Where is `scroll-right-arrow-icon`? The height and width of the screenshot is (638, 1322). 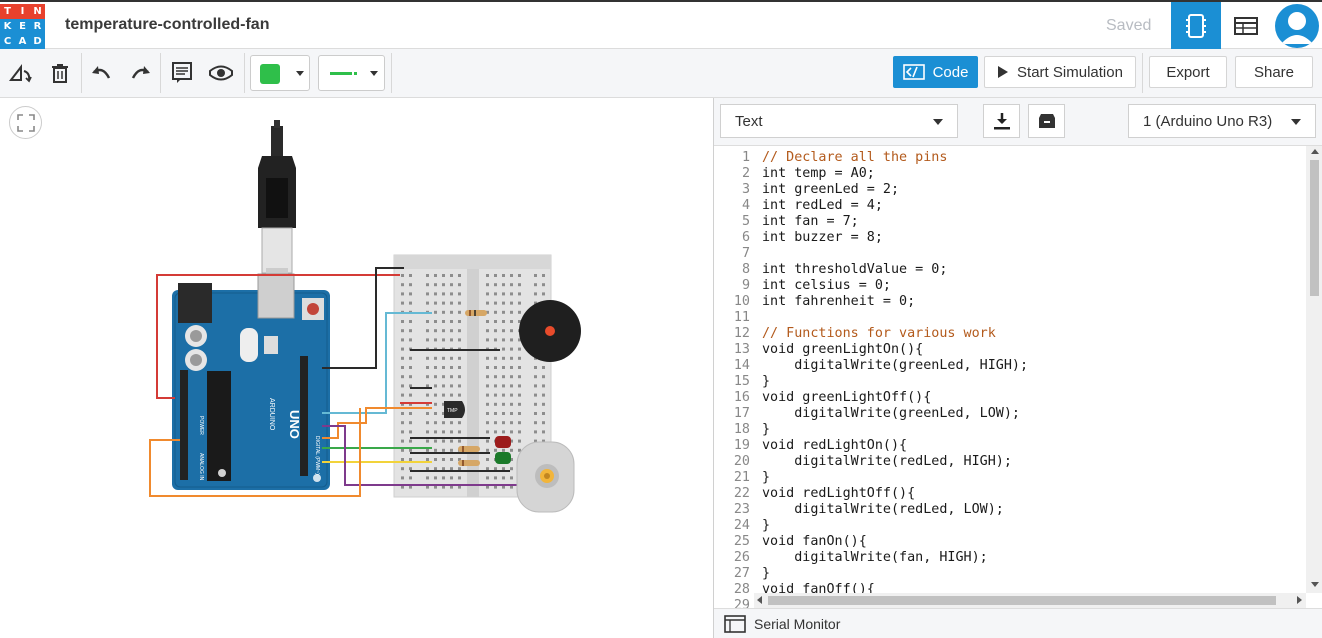
scroll-right-arrow-icon is located at coordinates (1299, 600).